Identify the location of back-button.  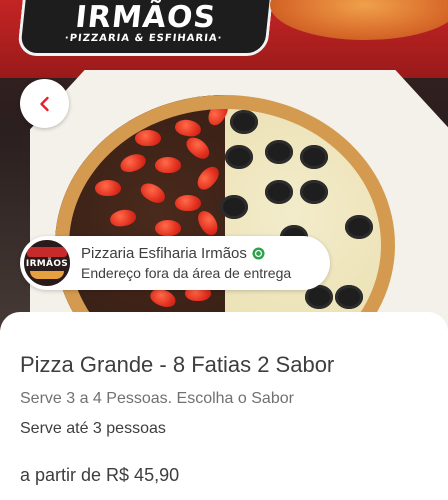
(44, 103).